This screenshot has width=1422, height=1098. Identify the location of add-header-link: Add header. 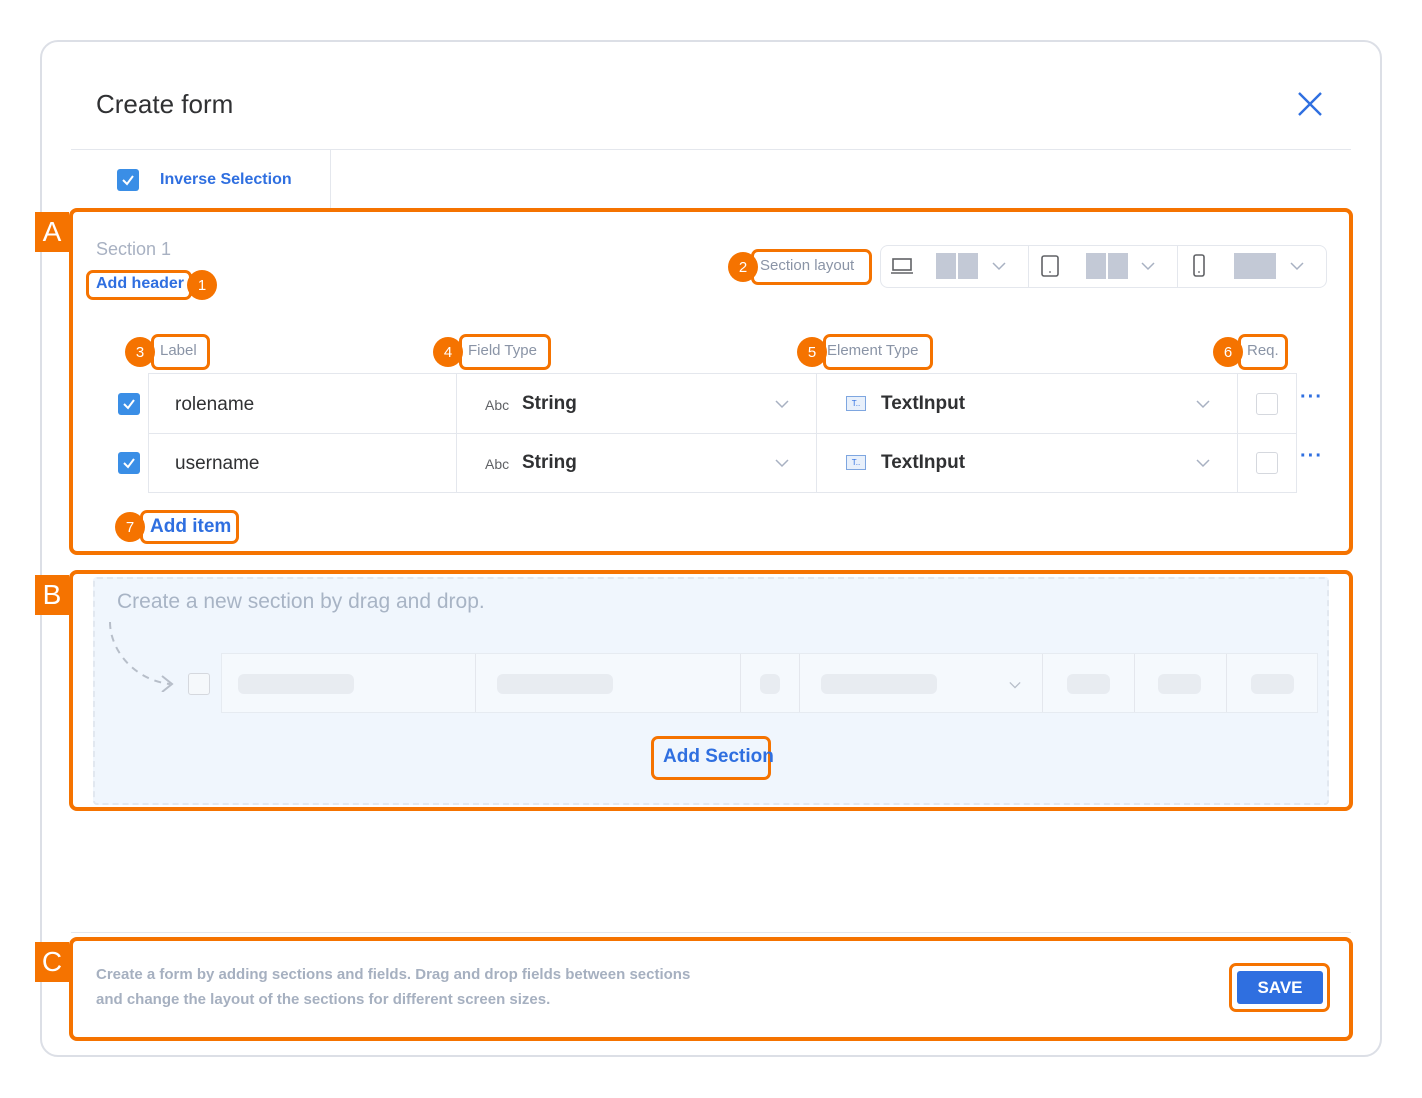
(140, 284).